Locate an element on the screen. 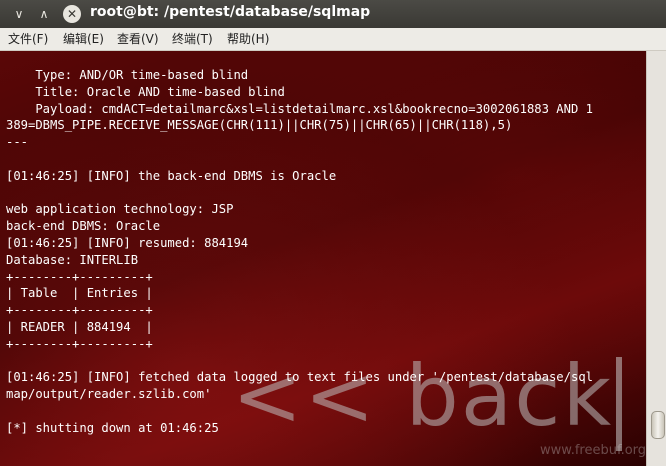 The image size is (666, 466). terminal-line: Database: INTERLIB is located at coordinates (72, 259).